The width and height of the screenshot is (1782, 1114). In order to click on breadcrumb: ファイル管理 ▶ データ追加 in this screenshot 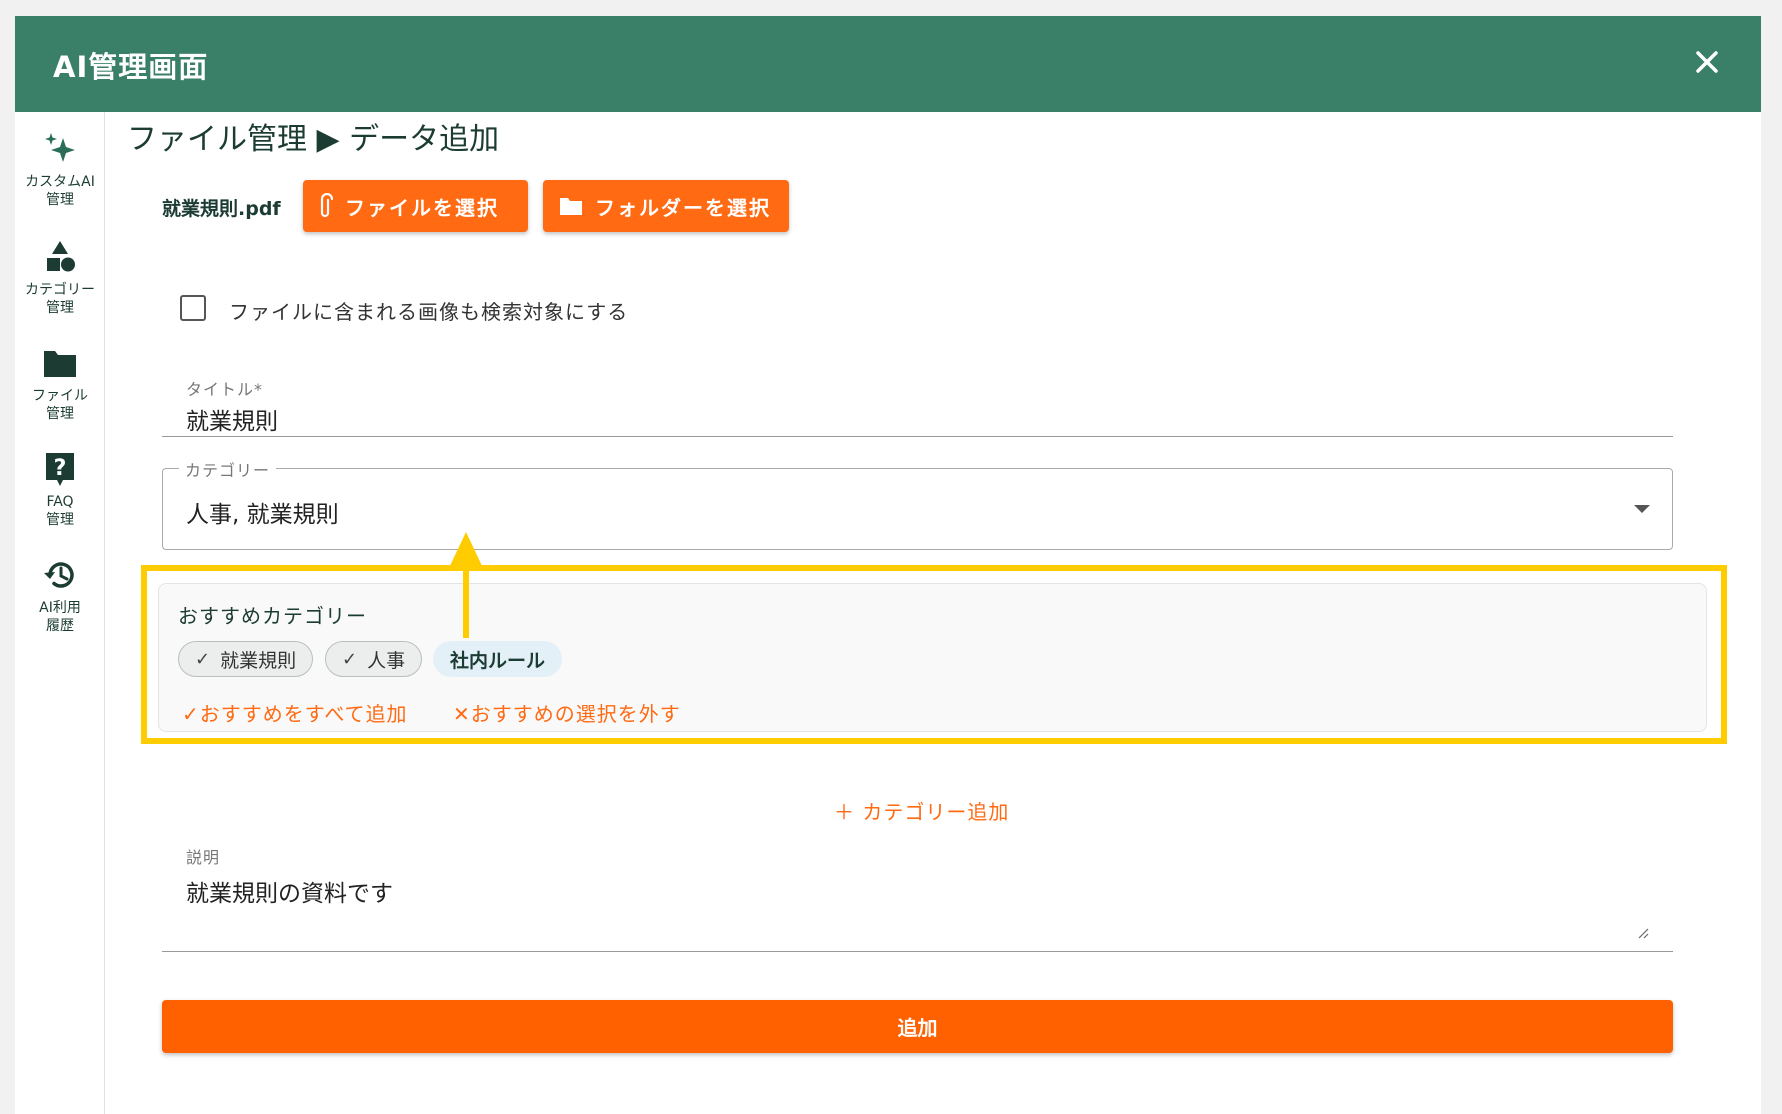, I will do `click(313, 139)`.